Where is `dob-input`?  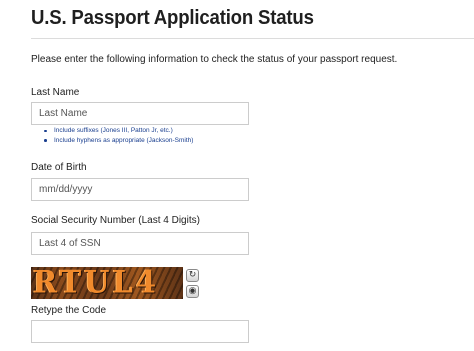
dob-input is located at coordinates (140, 189).